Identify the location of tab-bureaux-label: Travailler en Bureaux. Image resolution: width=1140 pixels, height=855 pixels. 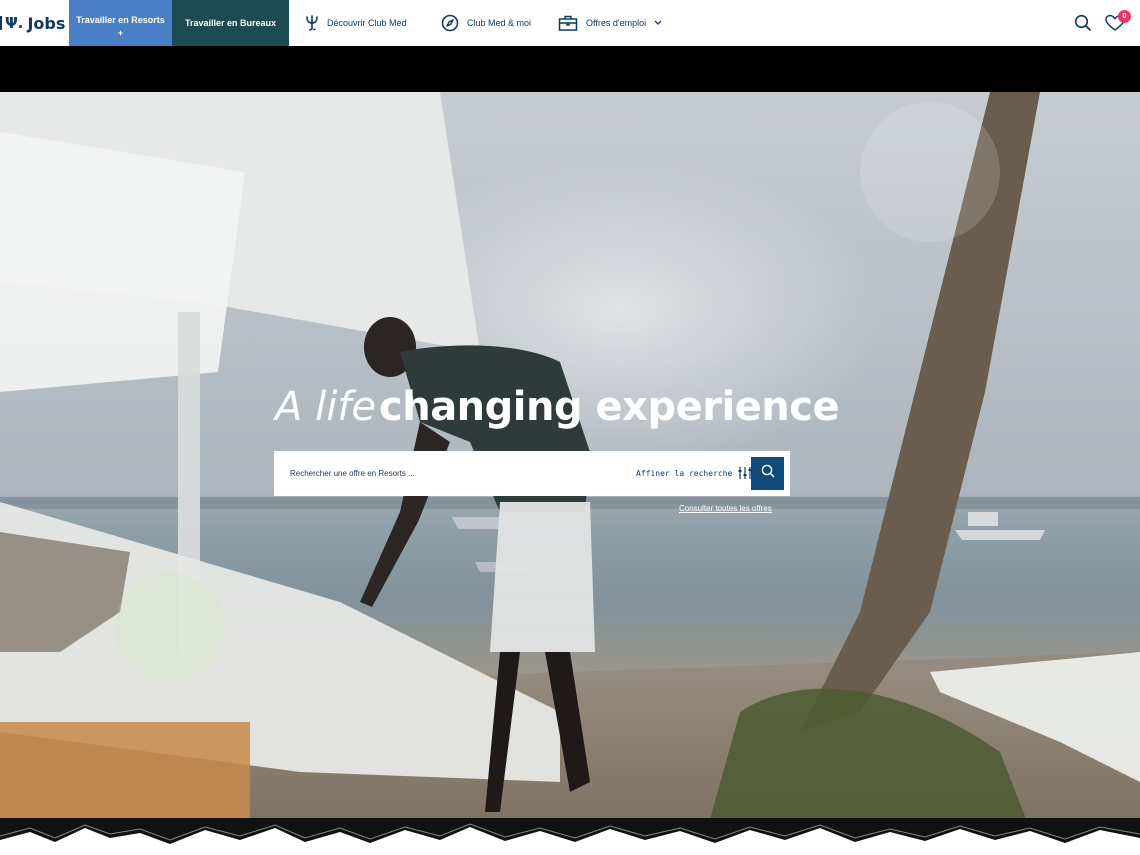
(230, 23).